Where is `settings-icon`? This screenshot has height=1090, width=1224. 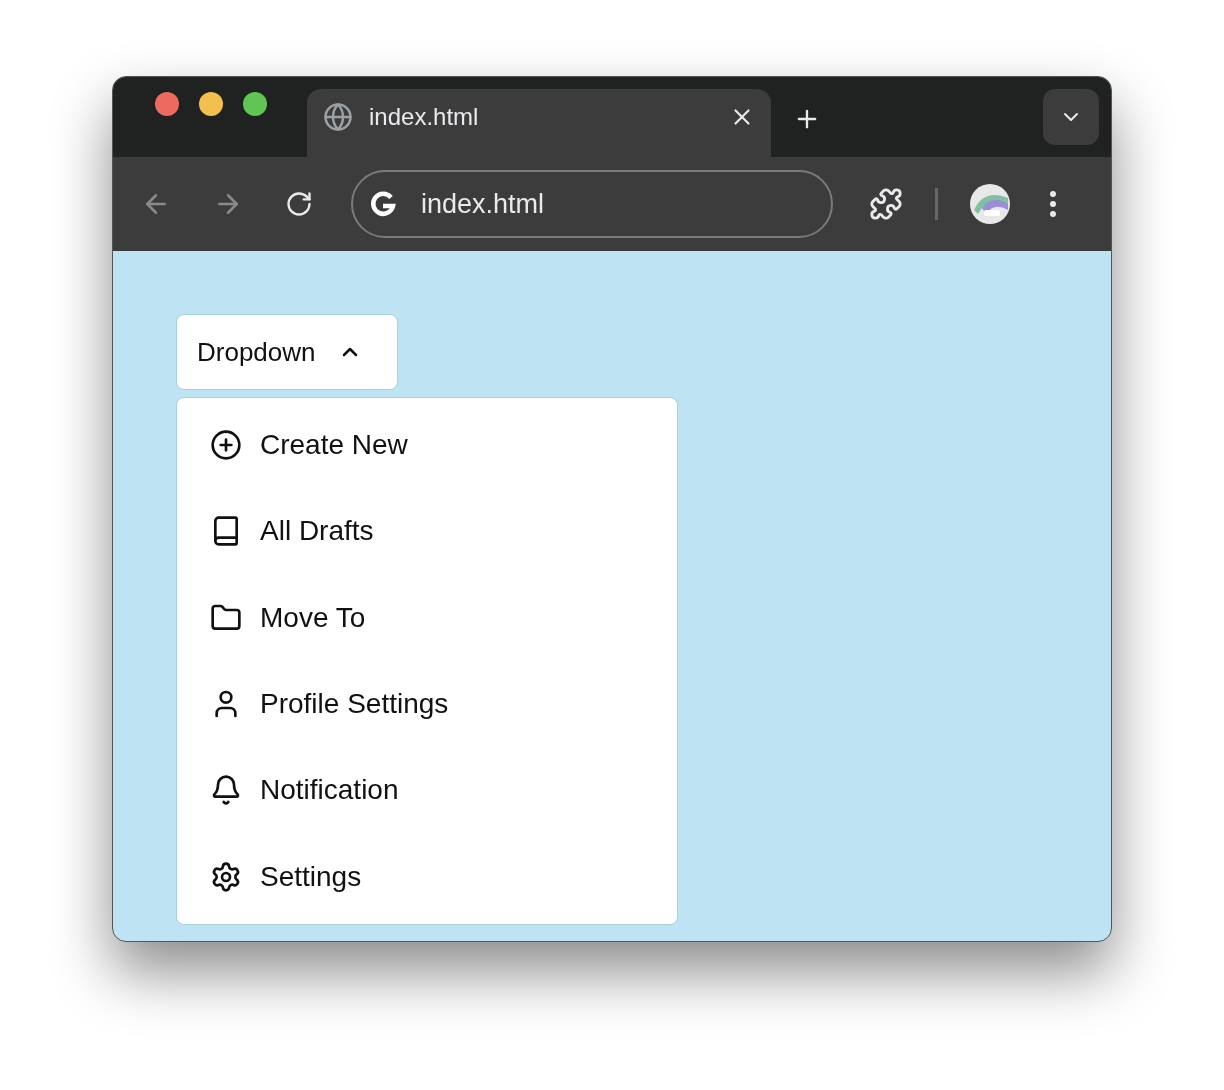
settings-icon is located at coordinates (226, 876).